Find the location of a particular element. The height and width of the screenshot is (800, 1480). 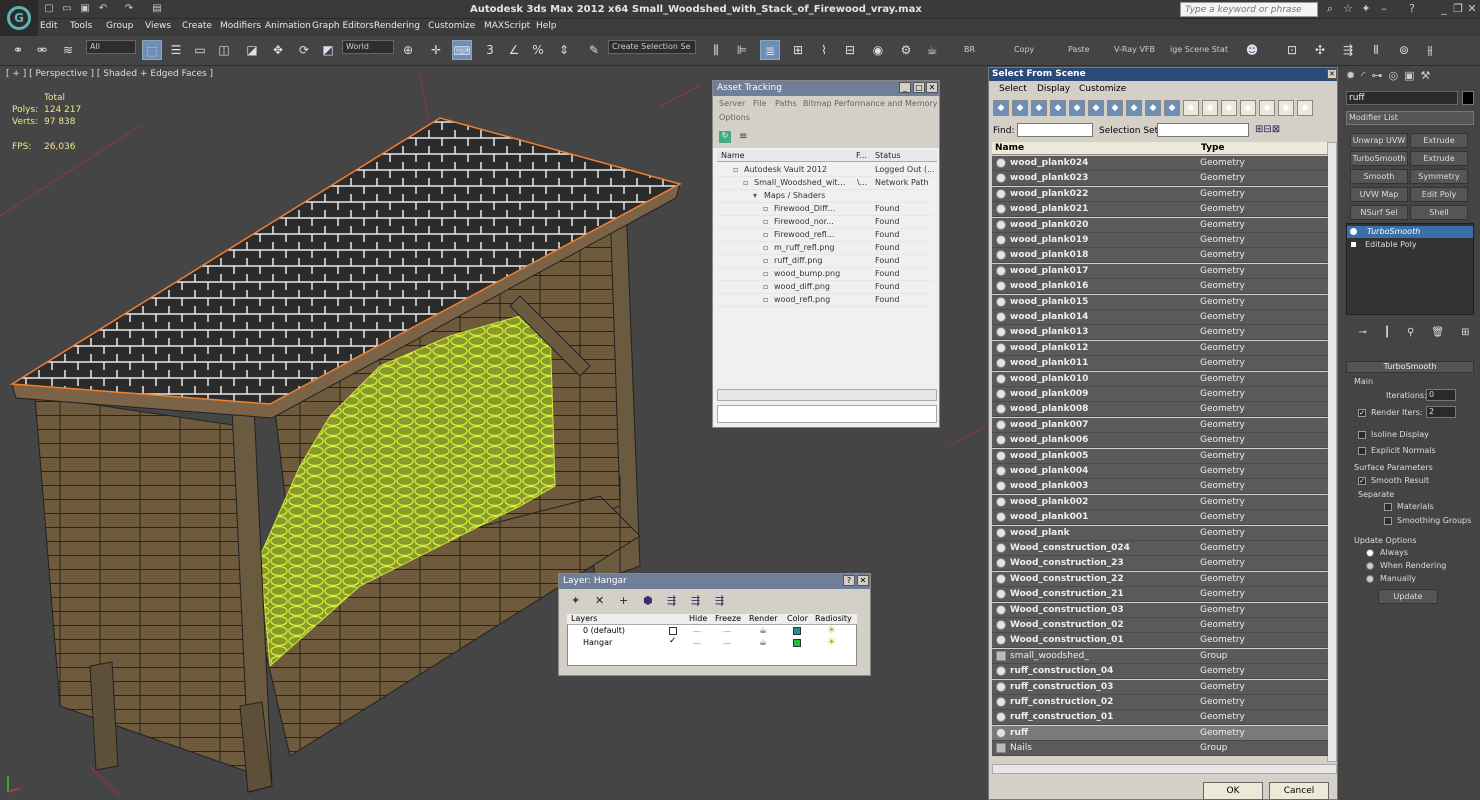

object-name-field: ruff is located at coordinates (1402, 98).